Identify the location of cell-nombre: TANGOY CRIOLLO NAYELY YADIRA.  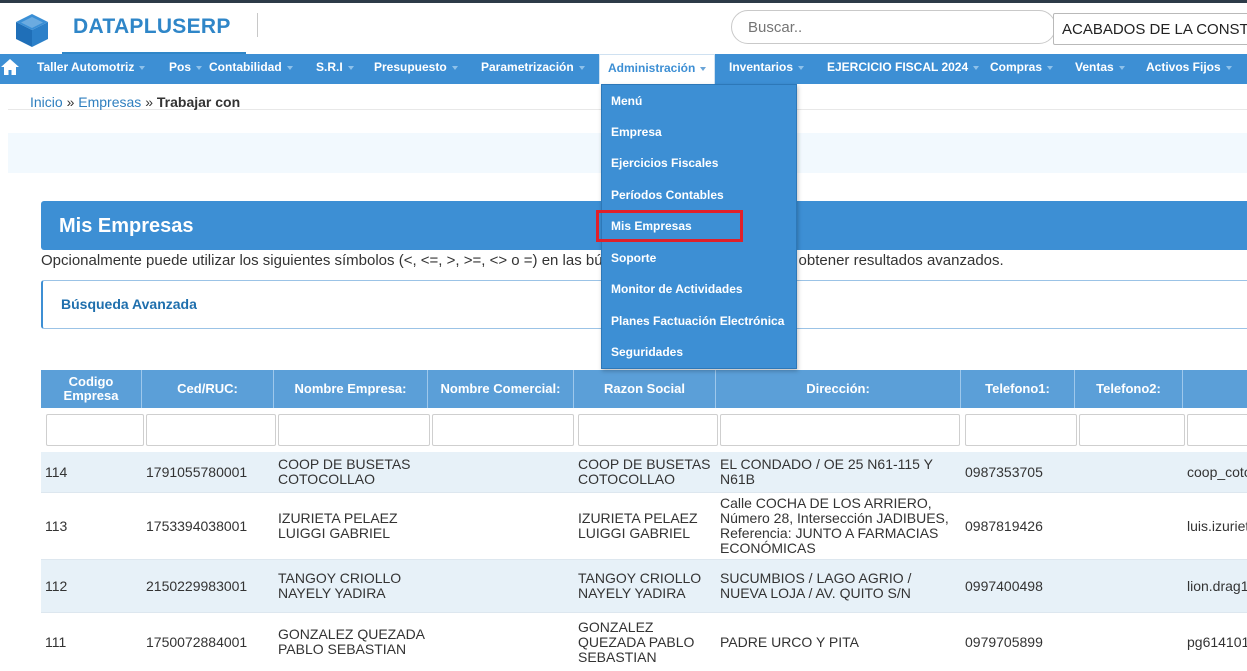
(340, 585).